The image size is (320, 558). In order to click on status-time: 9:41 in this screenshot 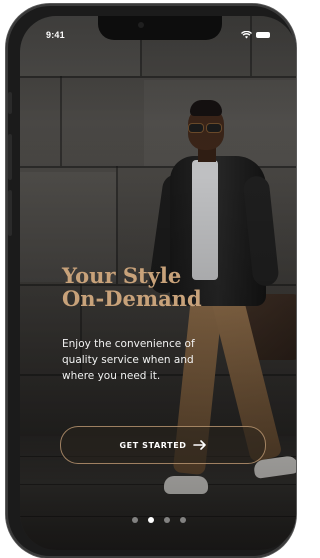, I will do `click(55, 35)`.